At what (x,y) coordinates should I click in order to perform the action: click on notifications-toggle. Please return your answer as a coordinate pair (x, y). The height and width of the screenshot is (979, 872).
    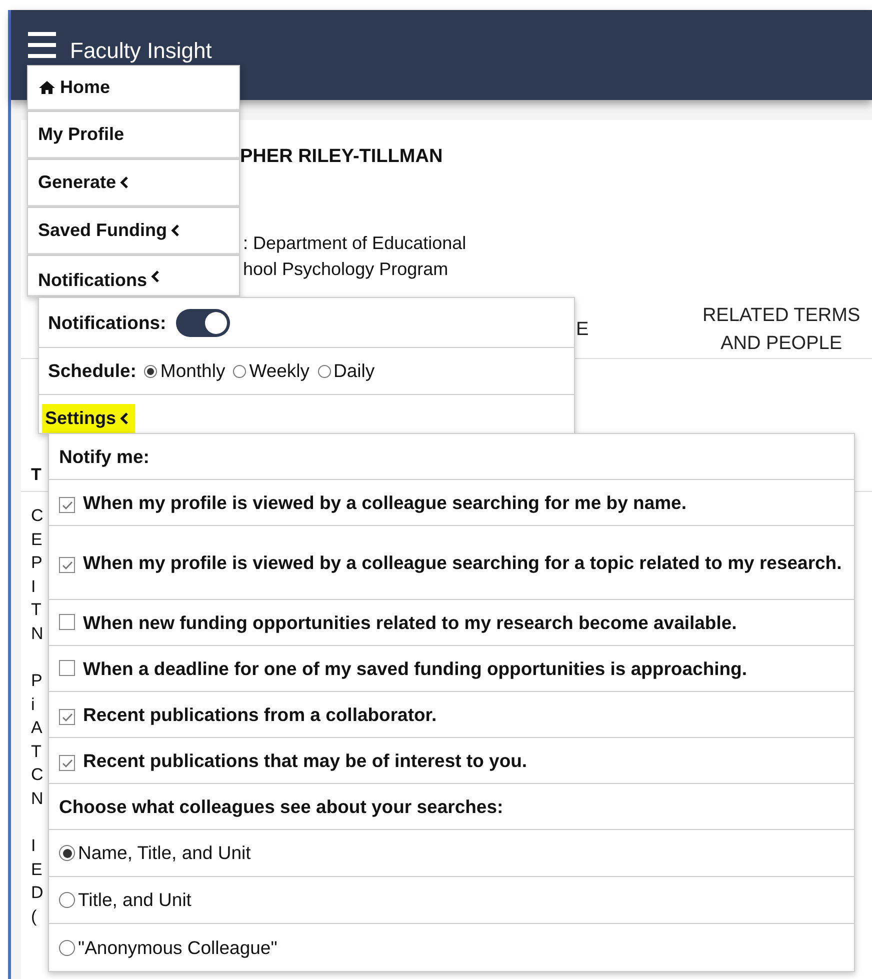
    Looking at the image, I should click on (203, 322).